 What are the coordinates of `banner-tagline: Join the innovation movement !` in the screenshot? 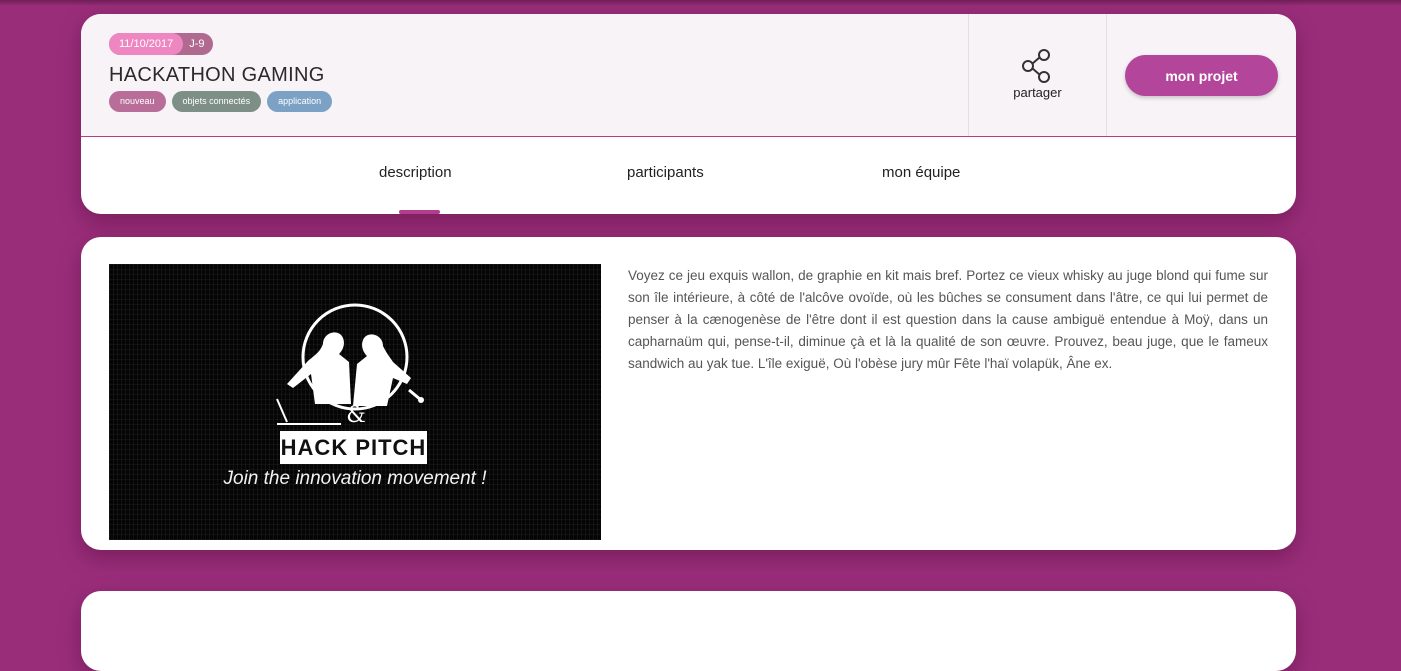 It's located at (355, 478).